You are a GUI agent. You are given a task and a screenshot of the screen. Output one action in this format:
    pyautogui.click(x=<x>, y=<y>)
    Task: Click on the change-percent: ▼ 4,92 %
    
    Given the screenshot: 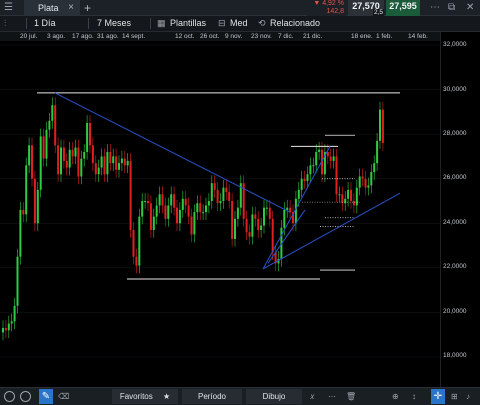 What is the action you would take?
    pyautogui.click(x=328, y=3)
    